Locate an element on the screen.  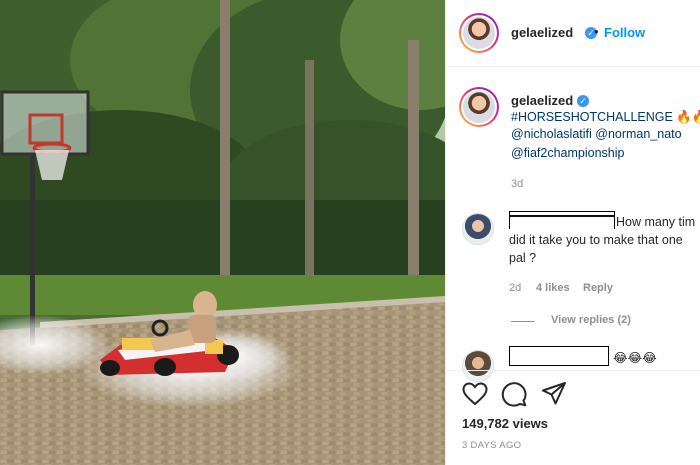
share-icon is located at coordinates (554, 394).